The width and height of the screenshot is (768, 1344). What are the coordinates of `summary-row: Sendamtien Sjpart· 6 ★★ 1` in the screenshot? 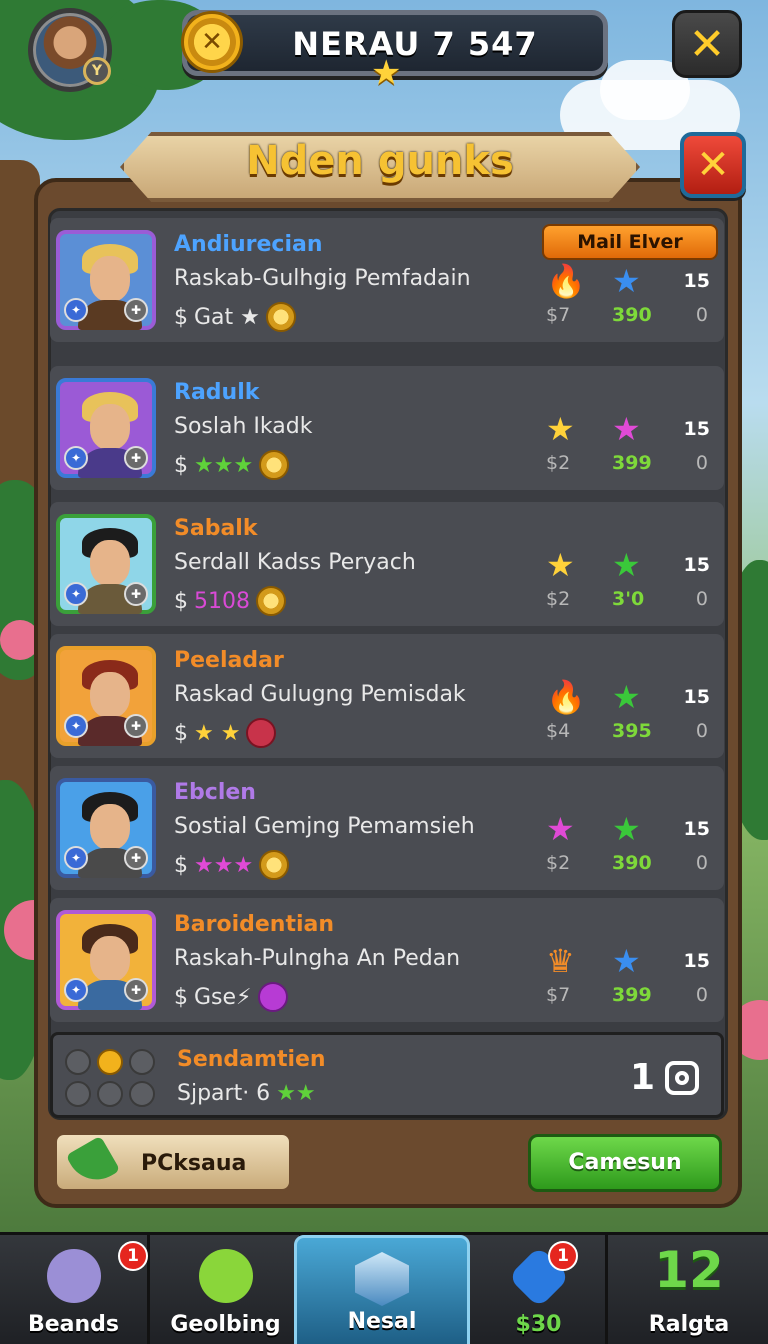 It's located at (387, 1075).